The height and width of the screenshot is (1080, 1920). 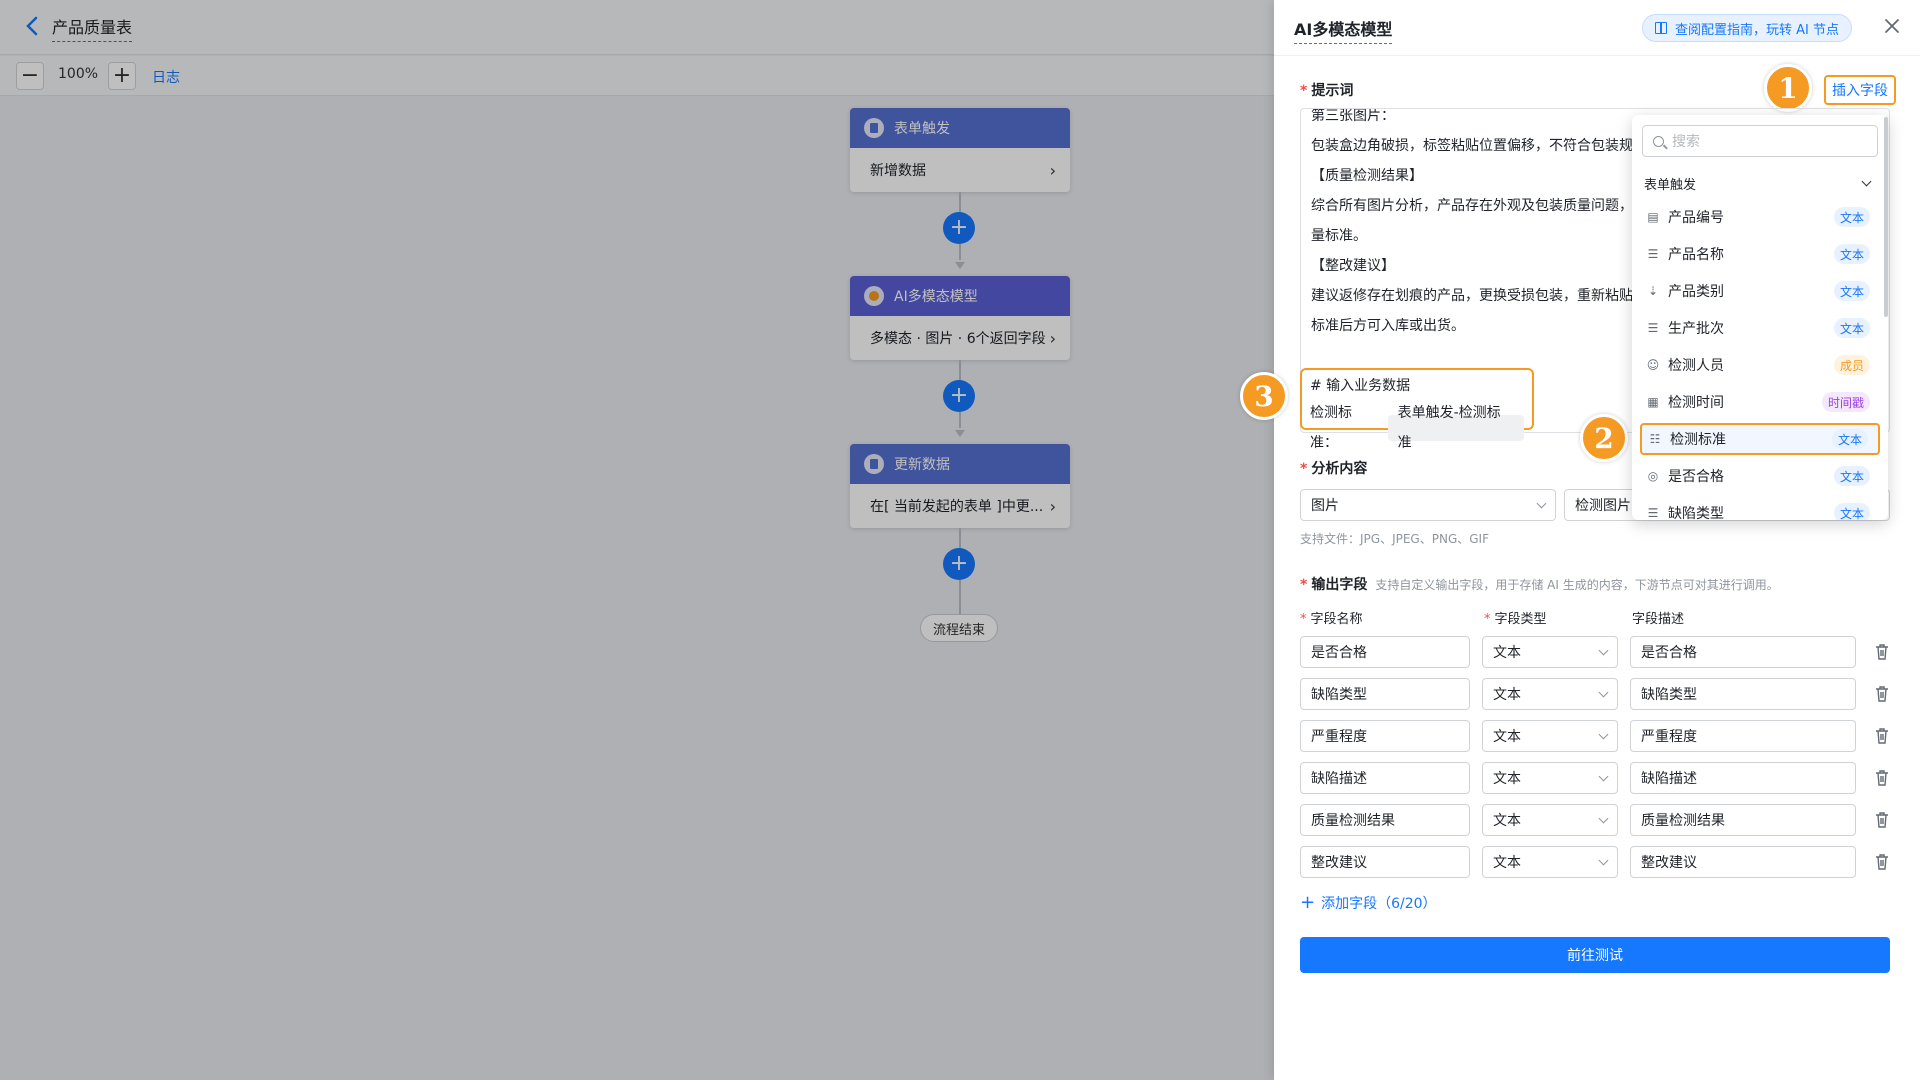 I want to click on field-option: ▦ 检测时间 时间戳, so click(x=1760, y=402).